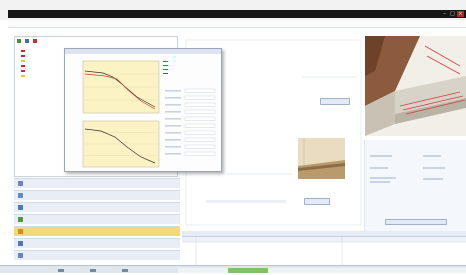  Describe the element at coordinates (20, 243) in the screenshot. I see `chart-icon` at that location.